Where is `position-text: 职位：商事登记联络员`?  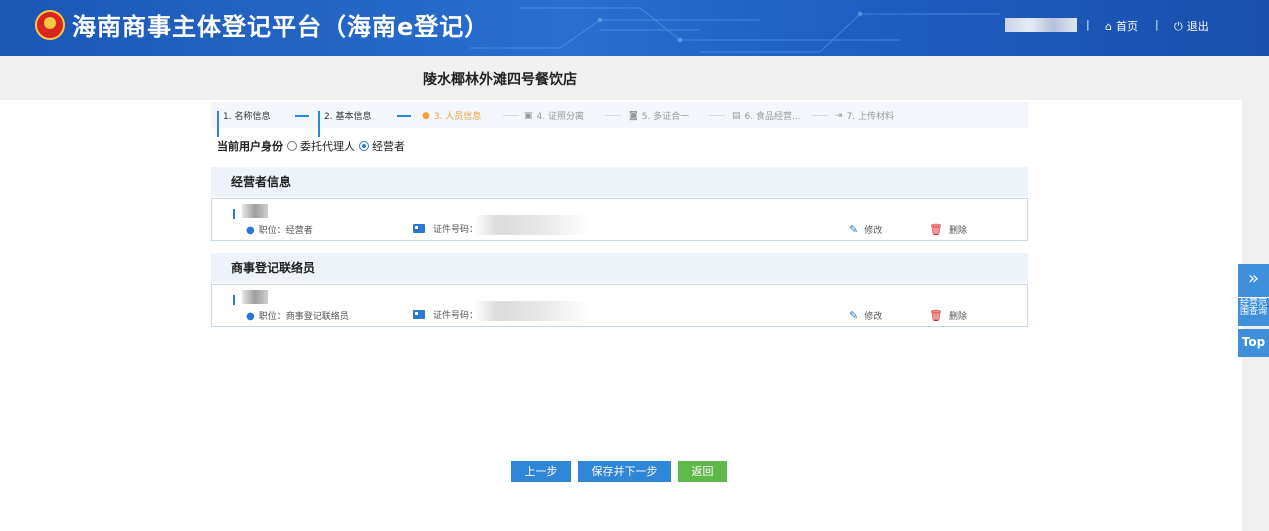
position-text: 职位：商事登记联络员 is located at coordinates (303, 317).